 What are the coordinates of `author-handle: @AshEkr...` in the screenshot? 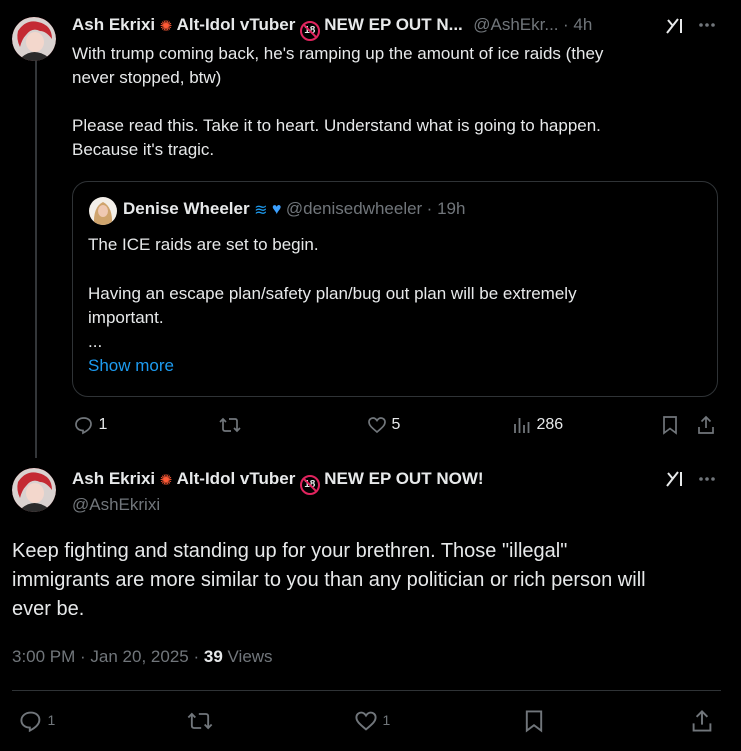 It's located at (515, 24).